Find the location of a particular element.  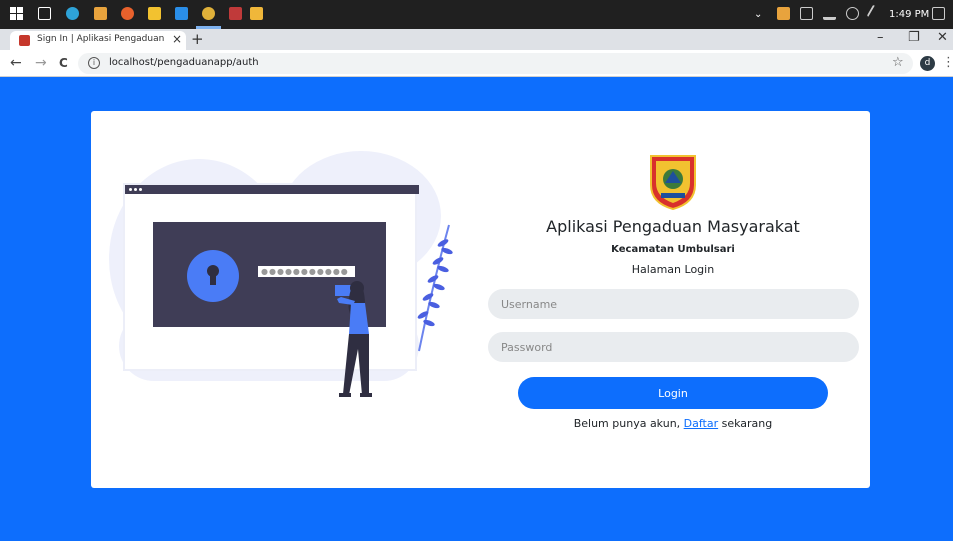

new-tab-icon: + is located at coordinates (197, 39).